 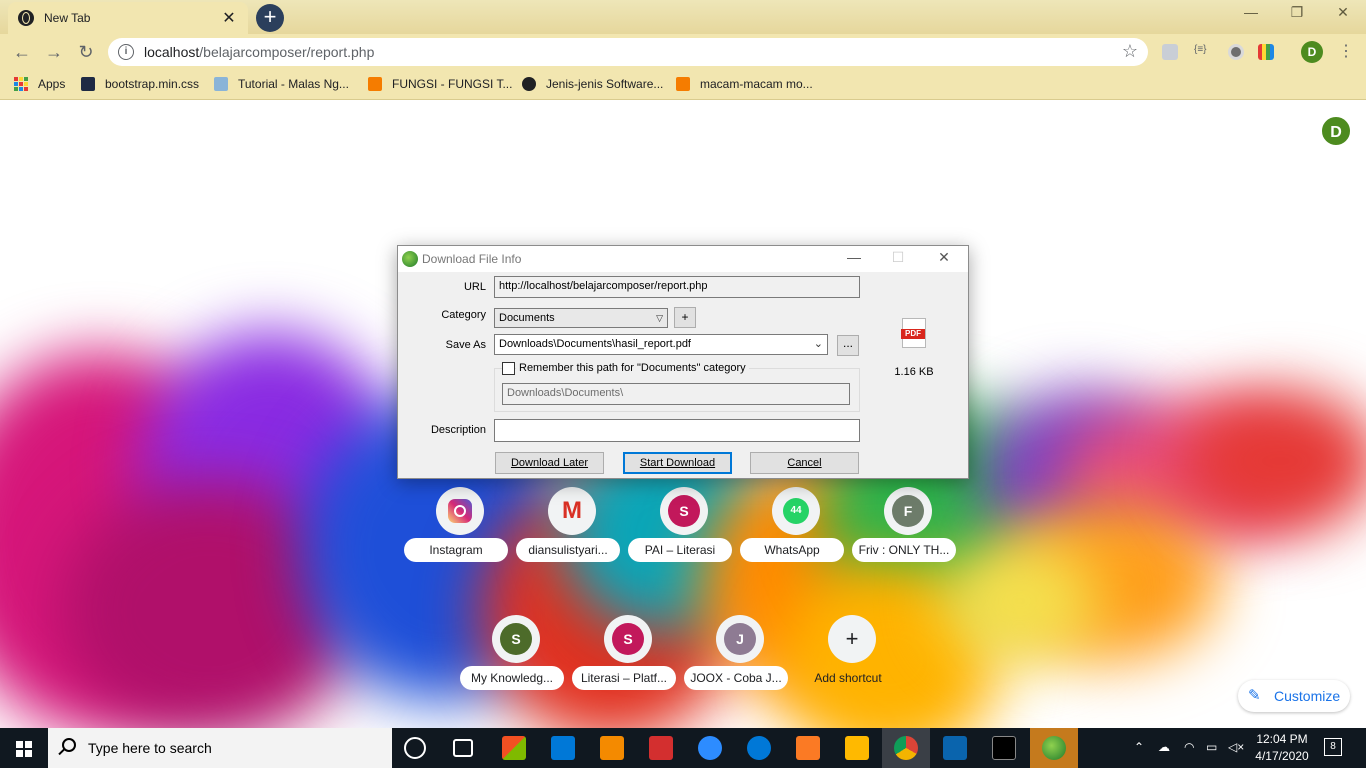 I want to click on wifi-icon: ◠, so click(x=1189, y=747).